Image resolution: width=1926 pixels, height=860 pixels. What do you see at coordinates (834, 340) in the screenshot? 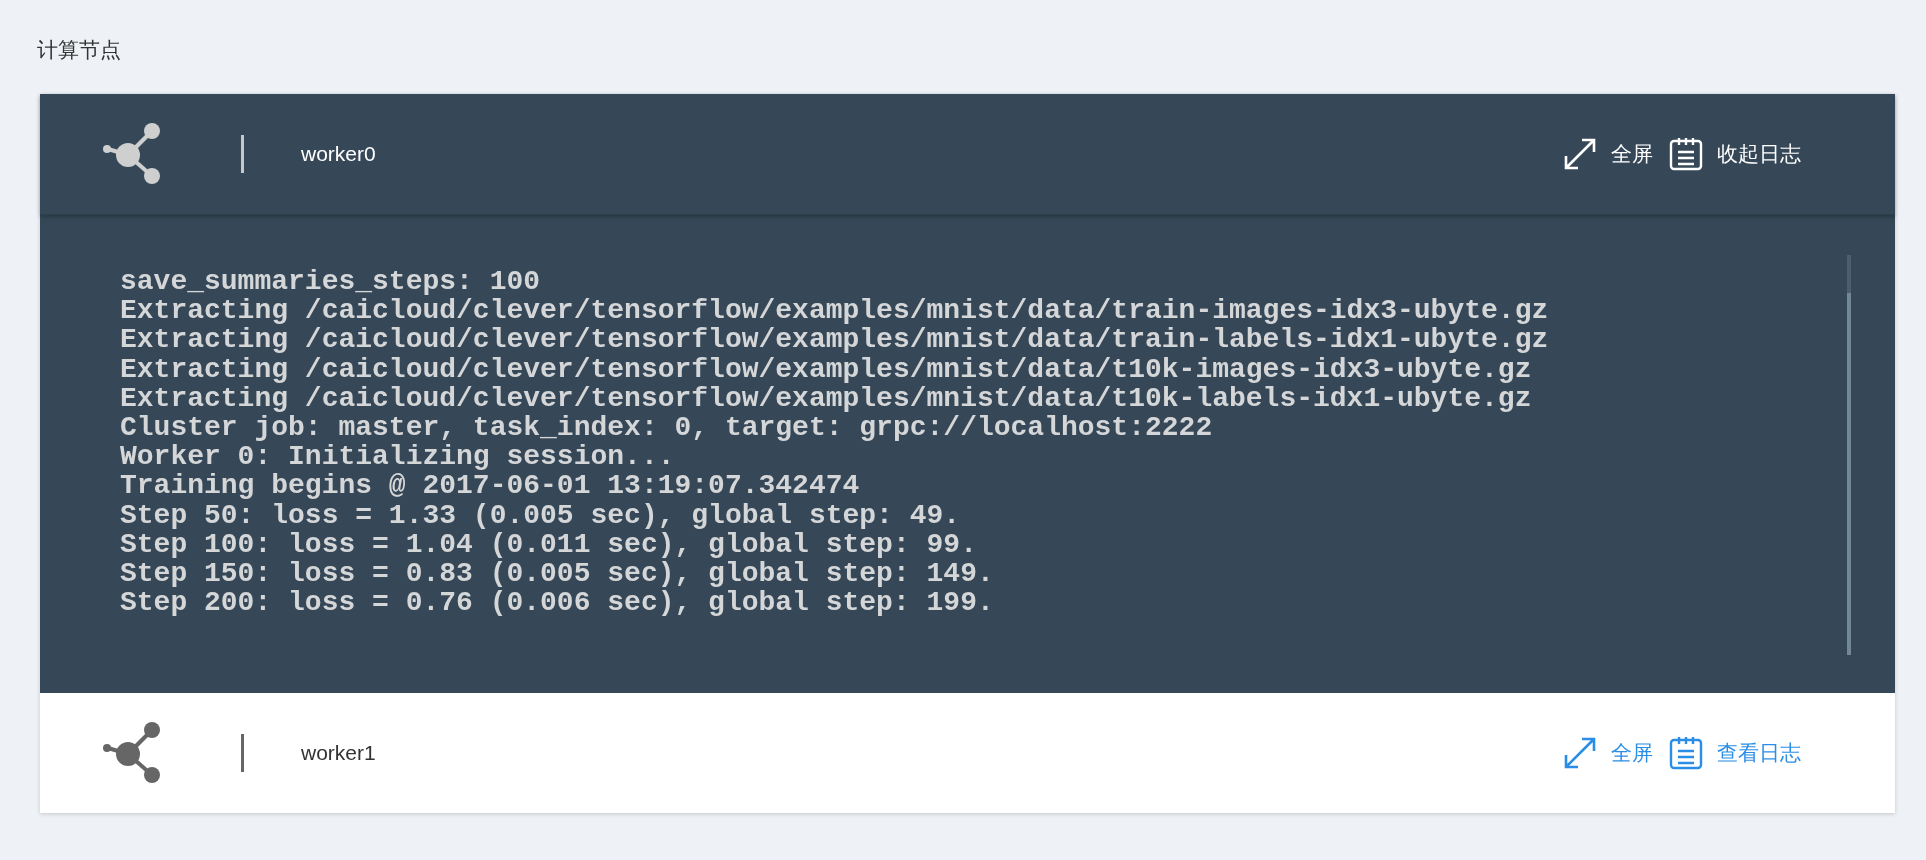
I see `log-line: Extracting /caicloud/clever/tensorflow/examples/mnist/data/train-labels-idx1-ubyte.gz` at bounding box center [834, 340].